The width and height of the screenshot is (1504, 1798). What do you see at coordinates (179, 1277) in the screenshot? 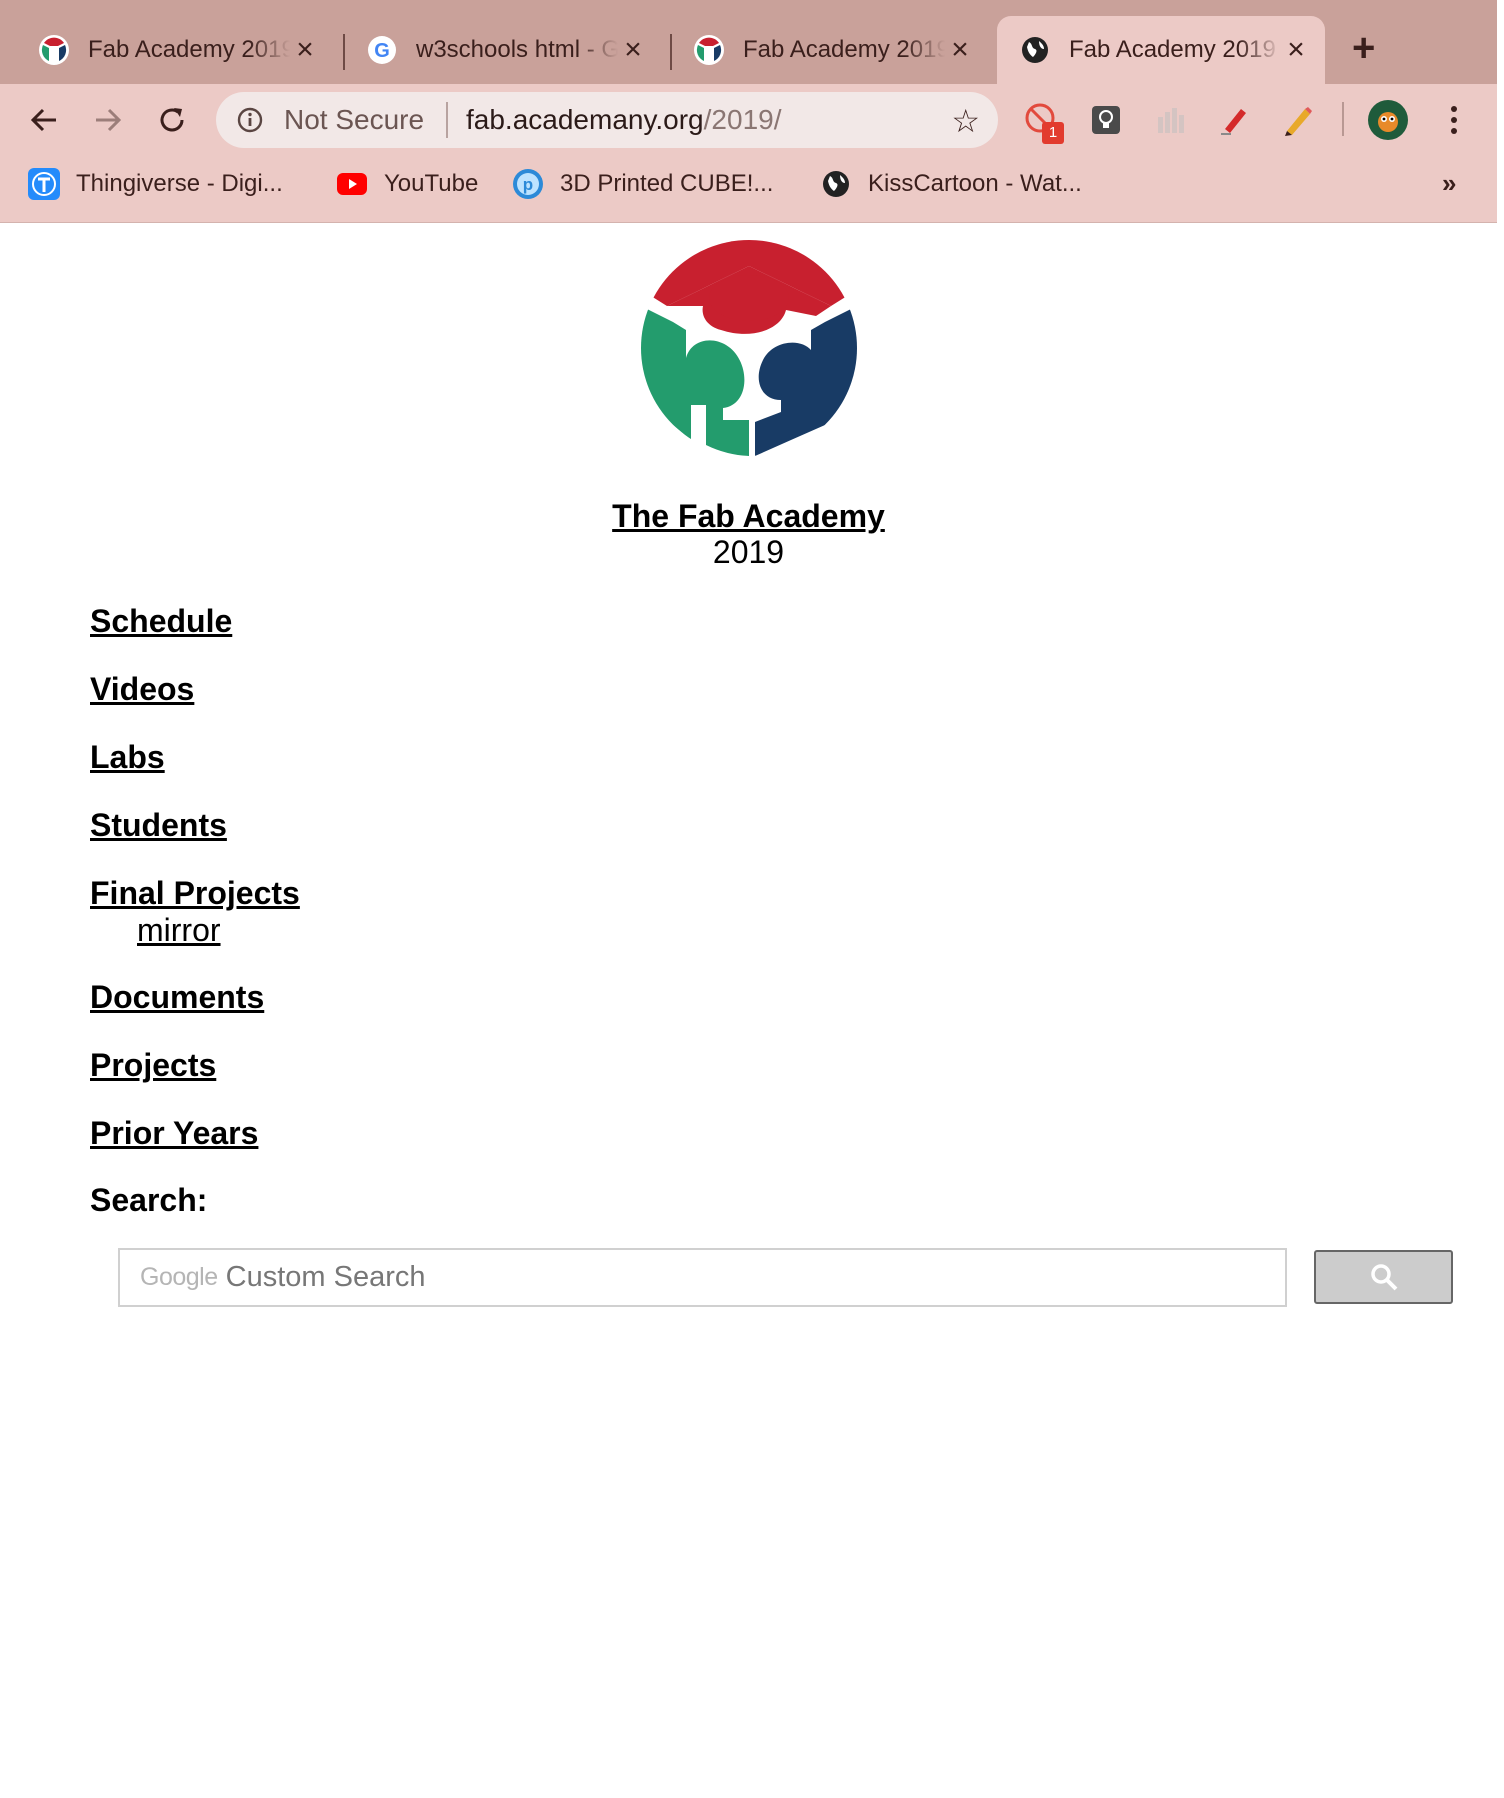
I see `google-watermark: Google` at bounding box center [179, 1277].